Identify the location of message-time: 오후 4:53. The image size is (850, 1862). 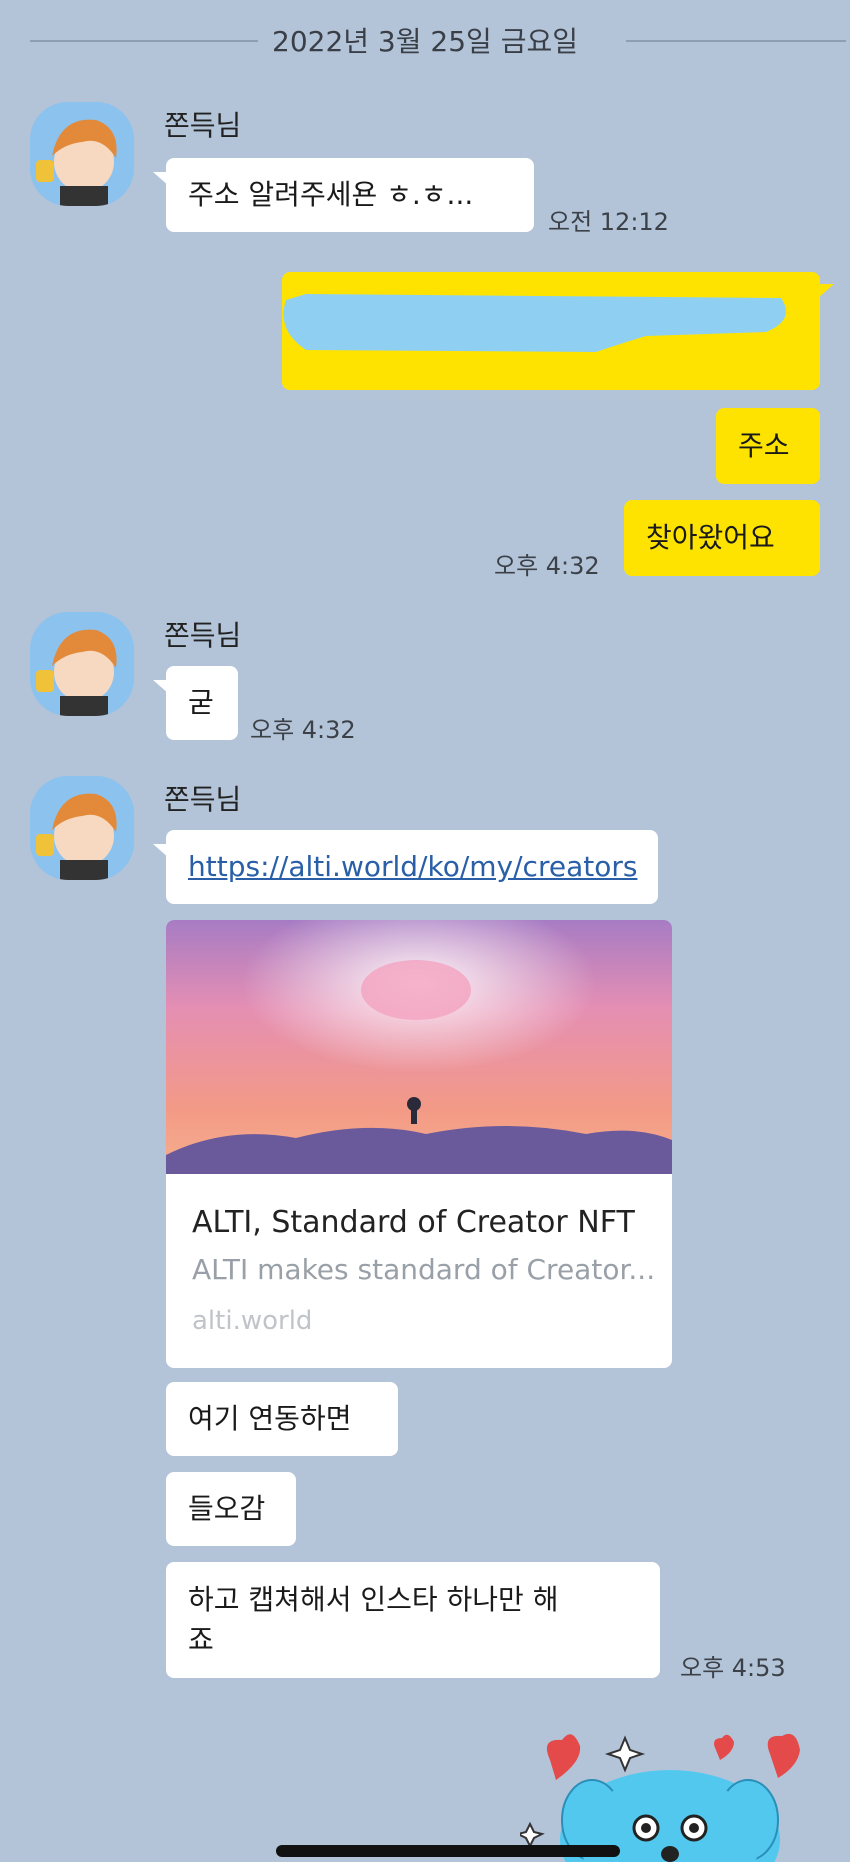
(733, 1668).